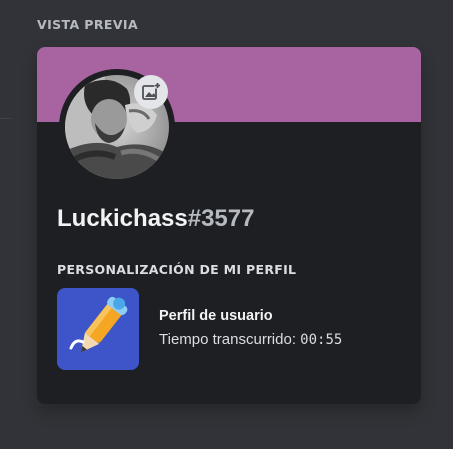 The width and height of the screenshot is (453, 449). What do you see at coordinates (151, 92) in the screenshot?
I see `add-image-icon` at bounding box center [151, 92].